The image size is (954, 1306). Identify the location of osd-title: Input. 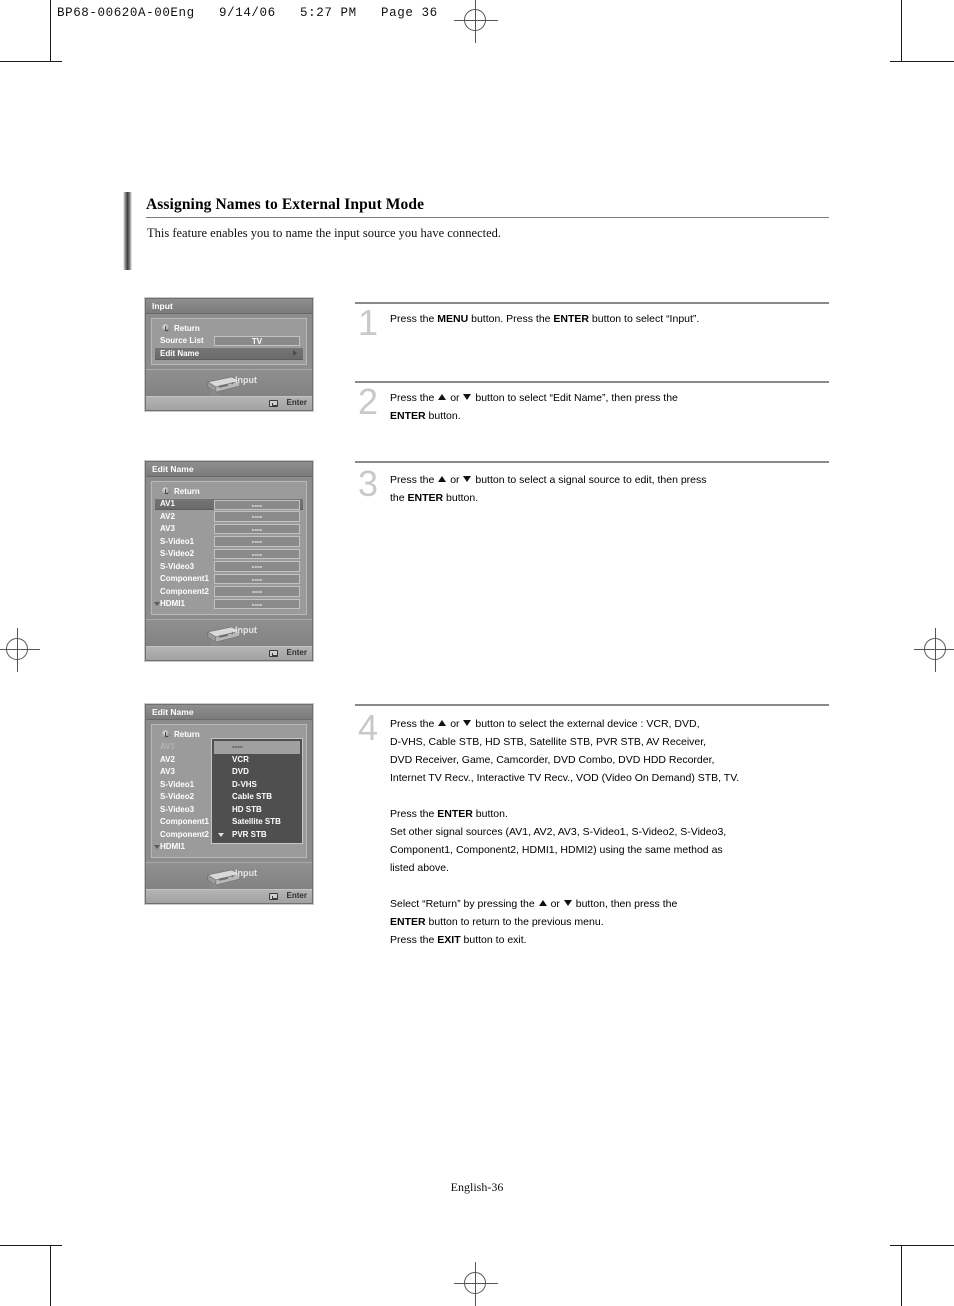
(229, 306).